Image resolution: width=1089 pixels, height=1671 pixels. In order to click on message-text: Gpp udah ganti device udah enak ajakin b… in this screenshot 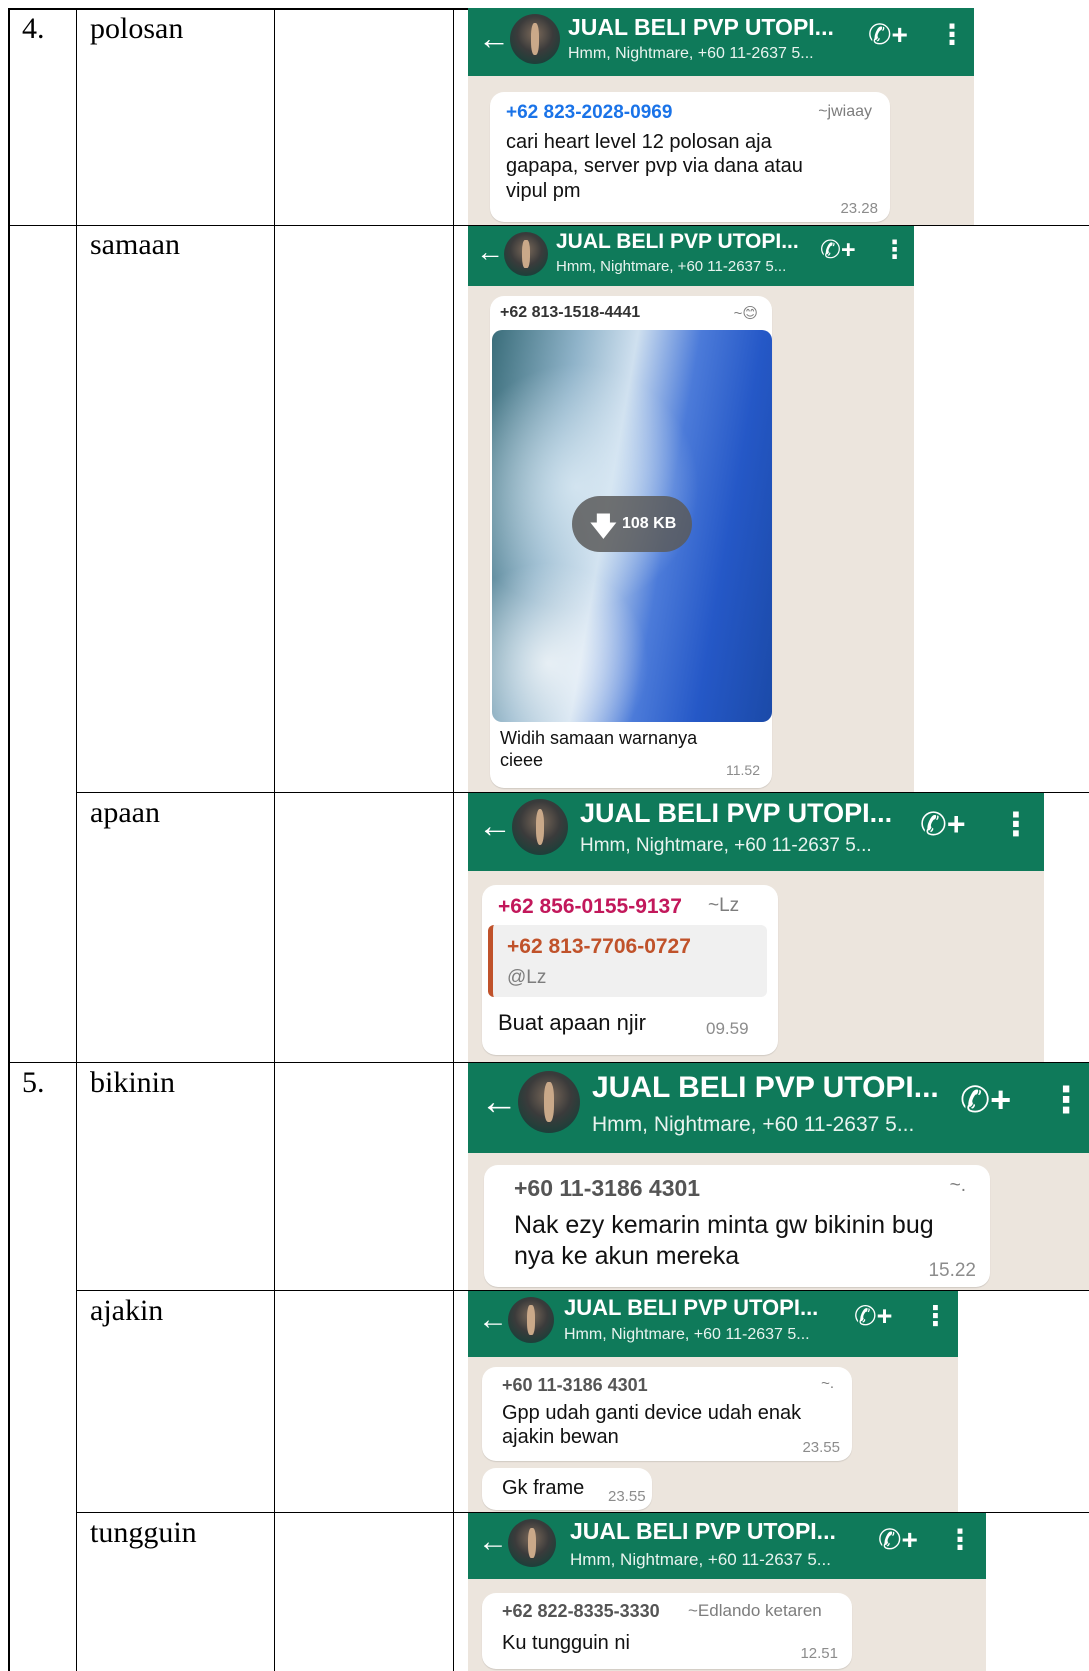, I will do `click(652, 1425)`.